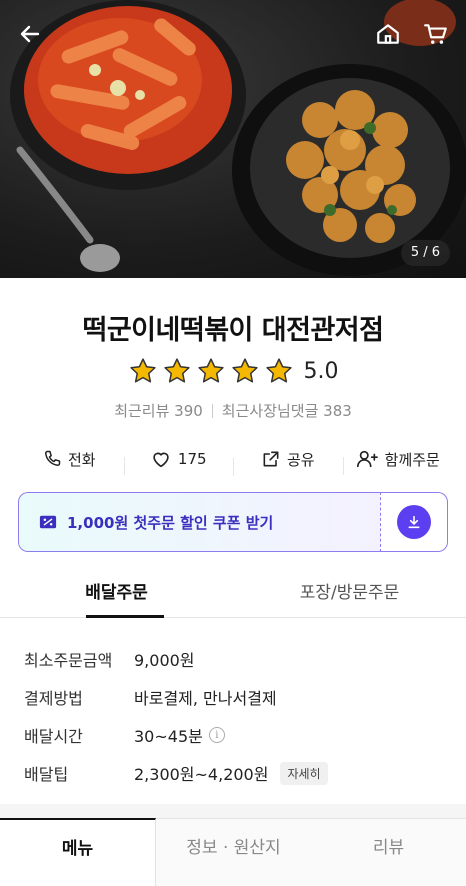  I want to click on back-arrow-icon, so click(30, 34).